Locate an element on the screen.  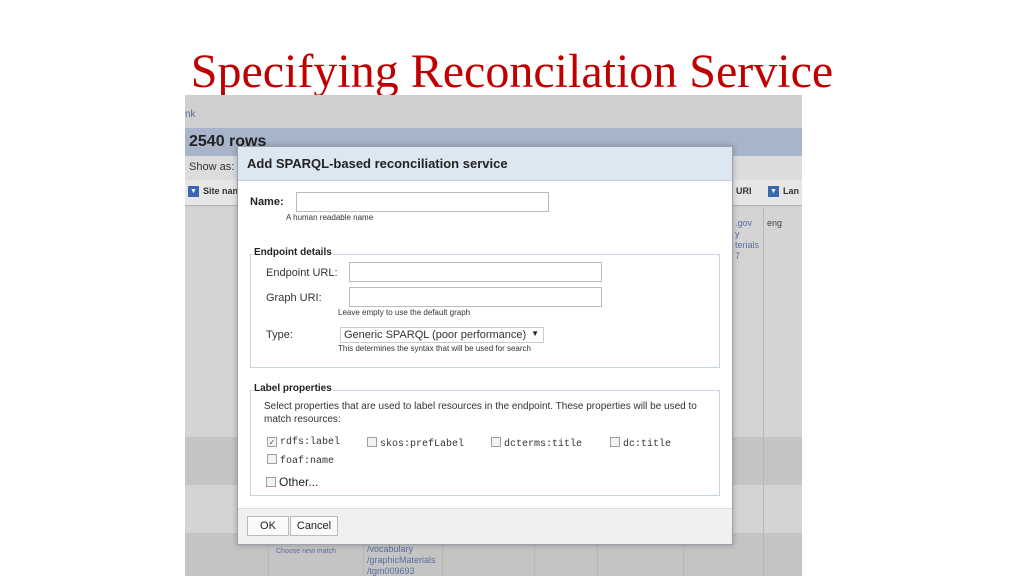
check-icon: ✓ is located at coordinates (272, 442).